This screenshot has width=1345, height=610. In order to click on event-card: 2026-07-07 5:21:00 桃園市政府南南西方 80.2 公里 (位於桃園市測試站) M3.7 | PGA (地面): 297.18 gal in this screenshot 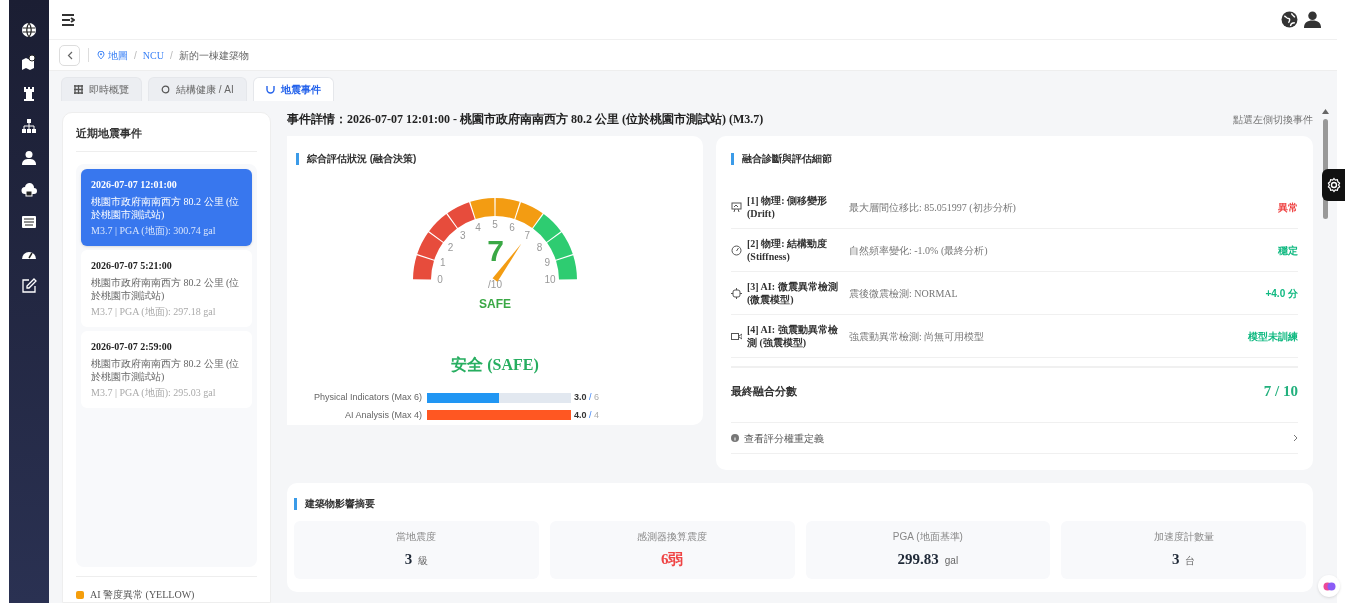, I will do `click(166, 288)`.